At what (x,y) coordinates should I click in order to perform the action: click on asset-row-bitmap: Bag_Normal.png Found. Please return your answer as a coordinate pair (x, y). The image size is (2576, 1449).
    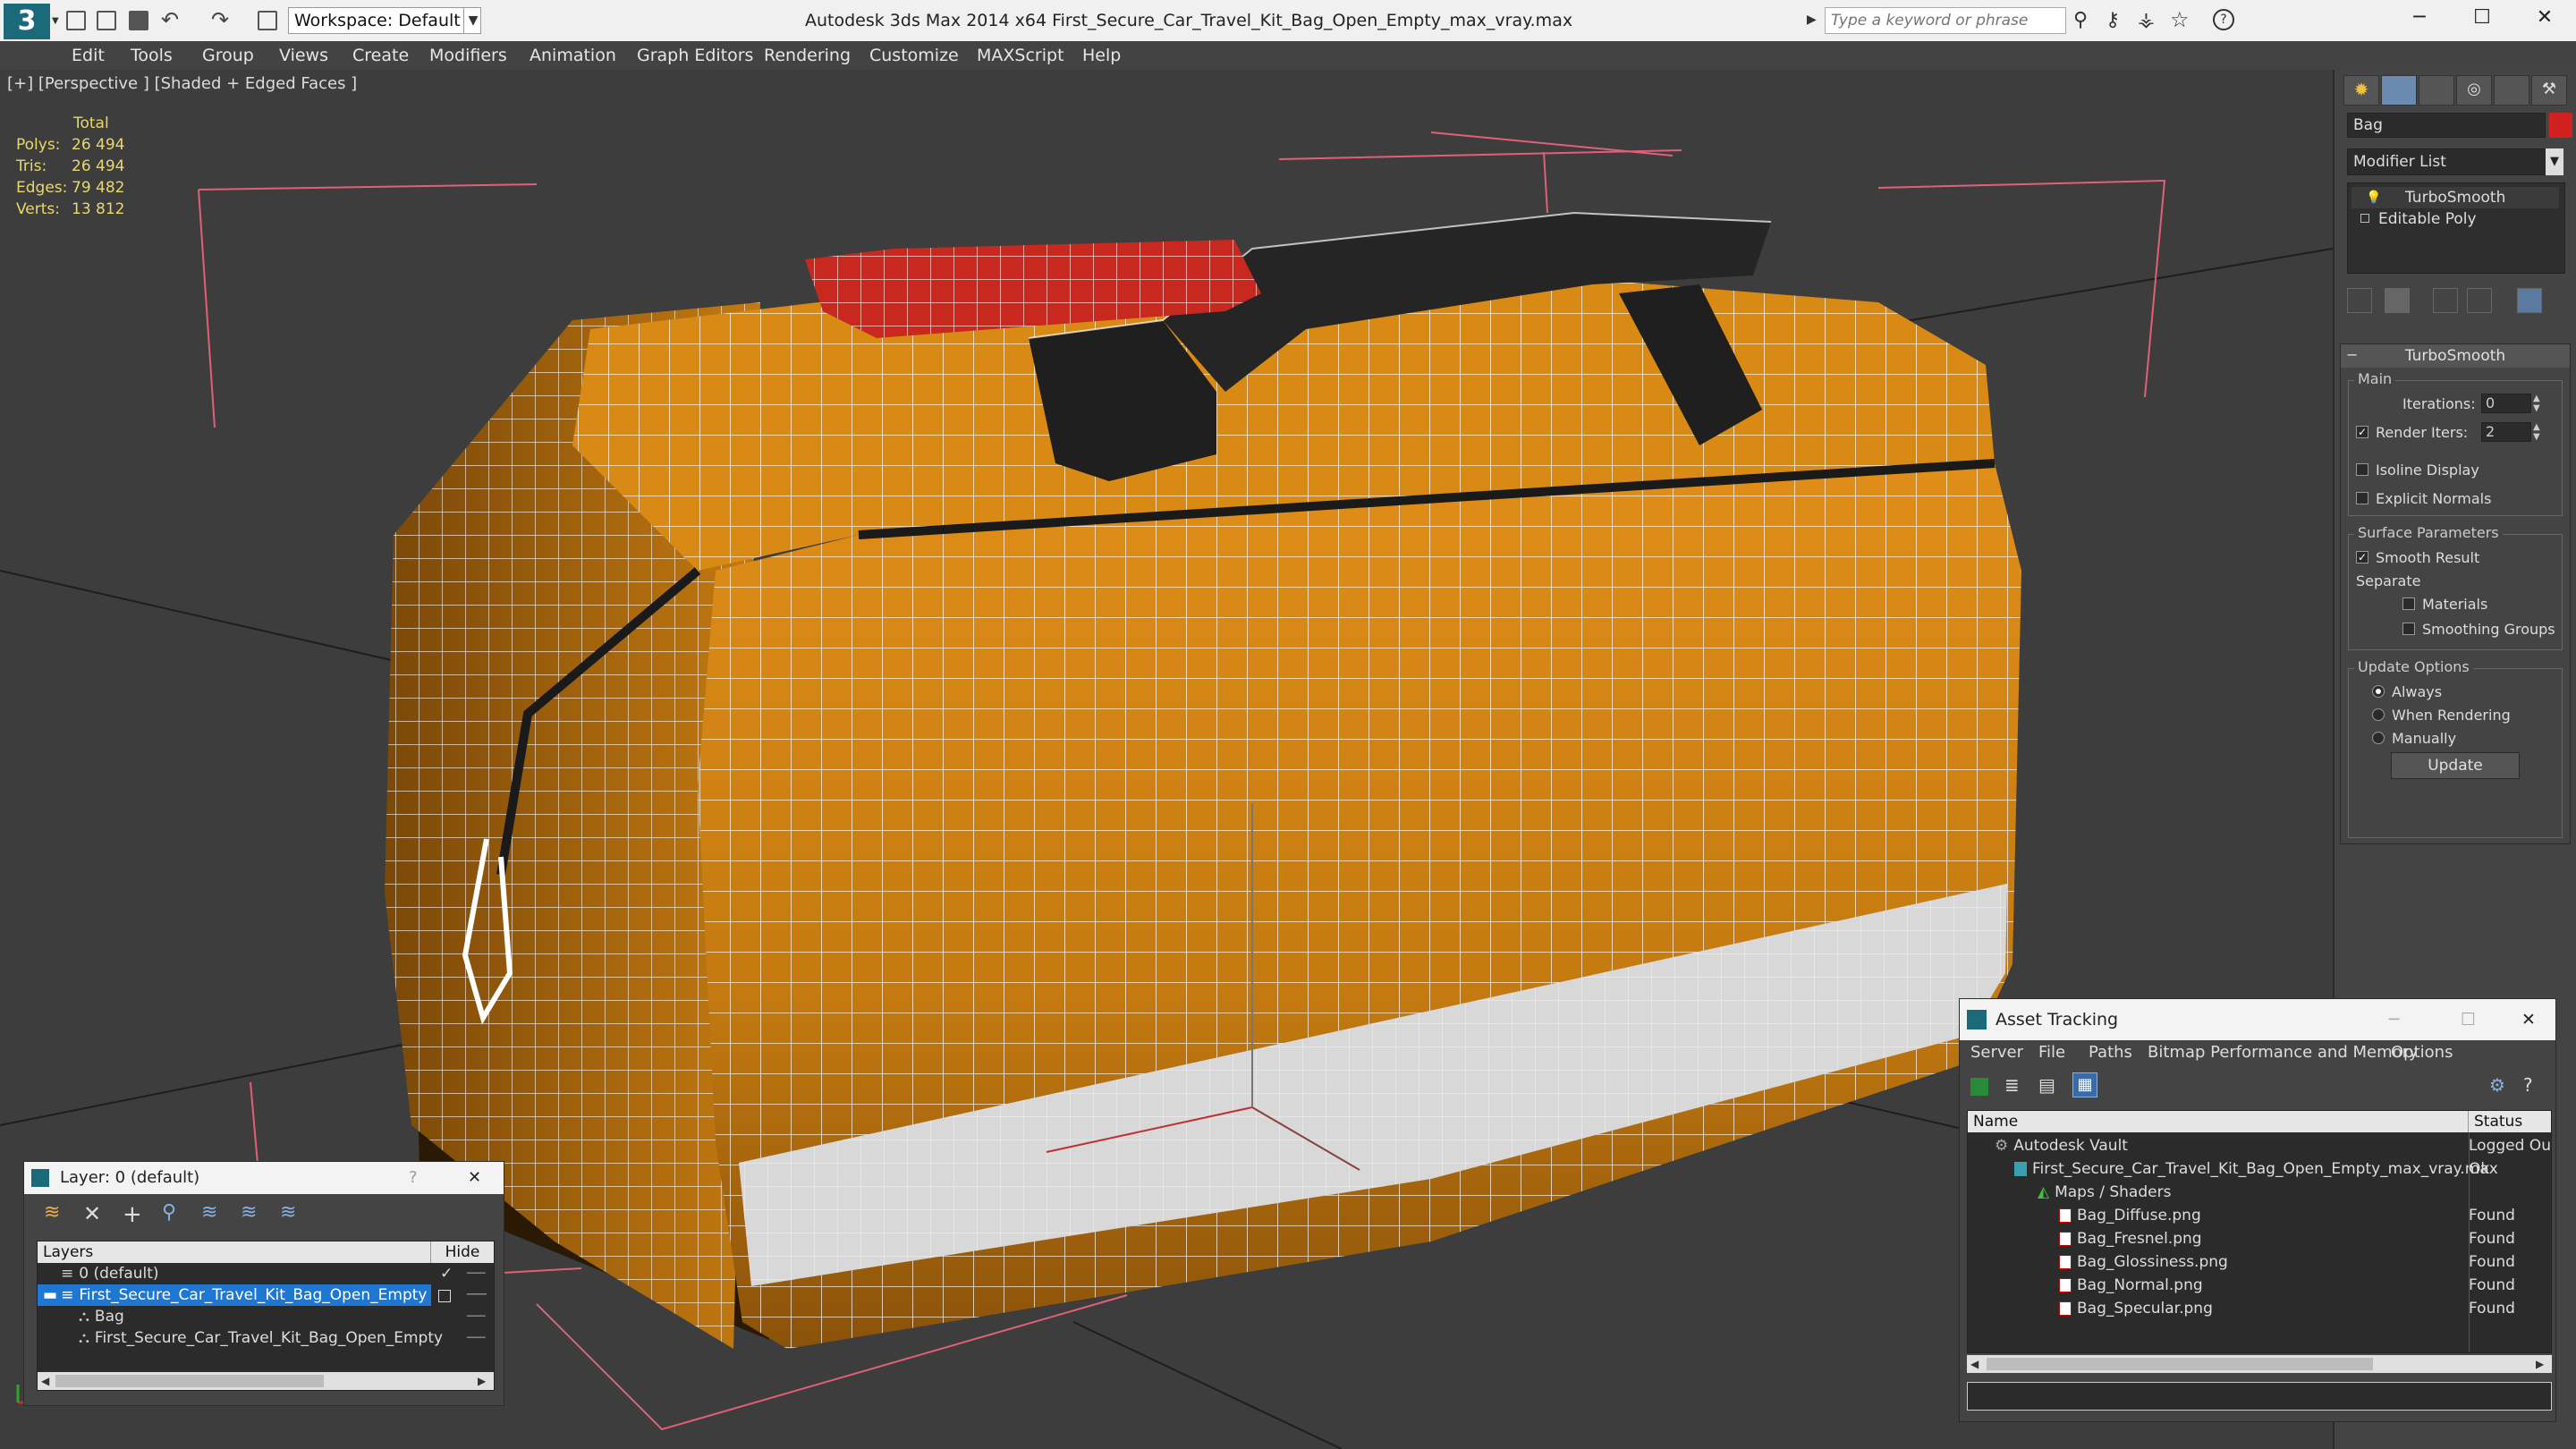
    Looking at the image, I should click on (2259, 1285).